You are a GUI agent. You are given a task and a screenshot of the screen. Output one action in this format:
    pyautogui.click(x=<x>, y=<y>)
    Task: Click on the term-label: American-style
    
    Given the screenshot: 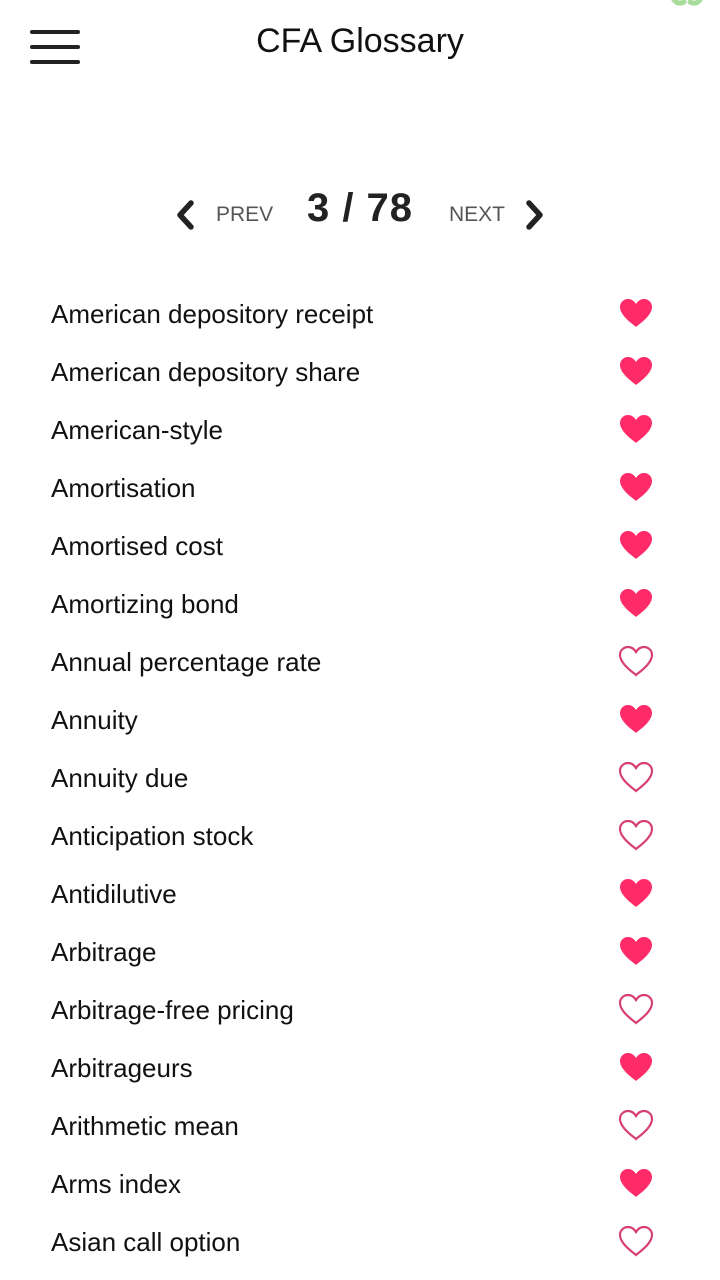 What is the action you would take?
    pyautogui.click(x=137, y=430)
    